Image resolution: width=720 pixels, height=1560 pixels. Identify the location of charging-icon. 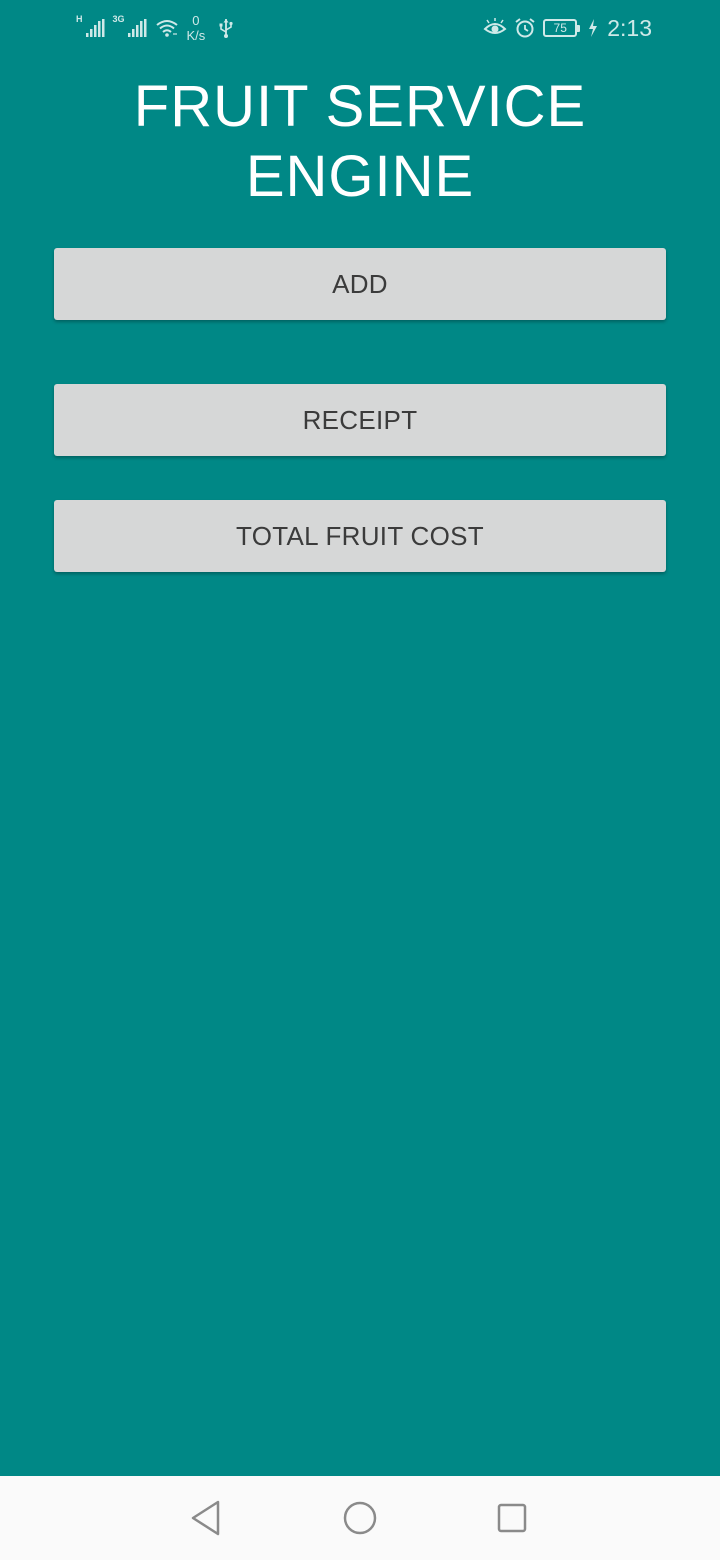
(593, 28).